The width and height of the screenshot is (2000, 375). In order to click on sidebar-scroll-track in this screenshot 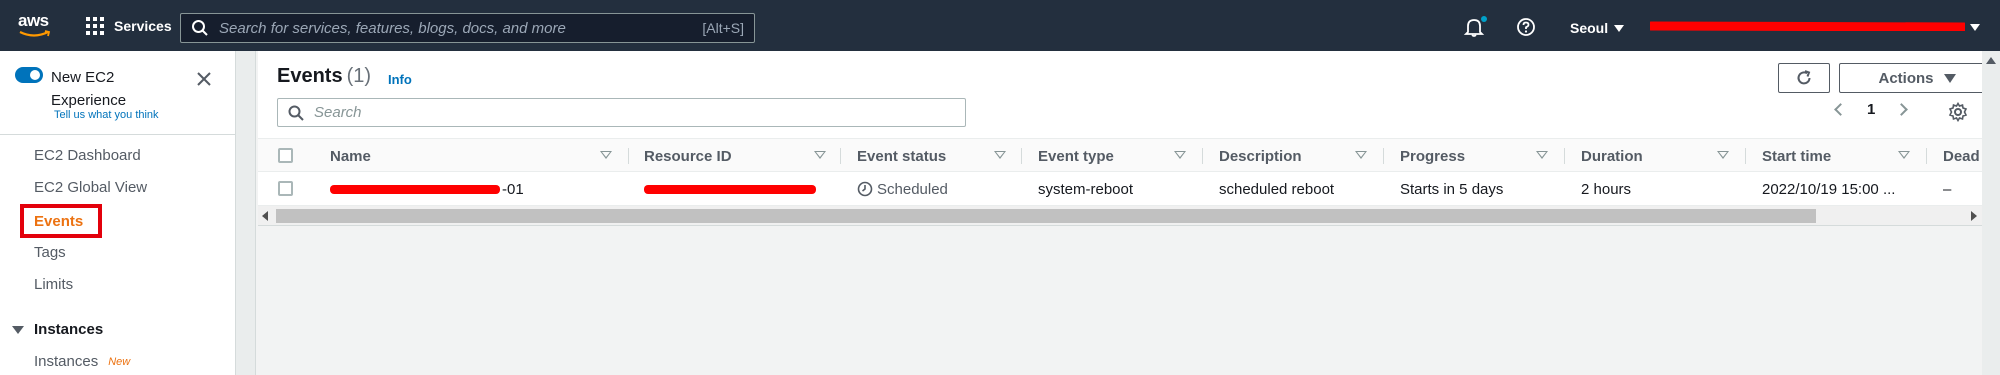, I will do `click(246, 213)`.